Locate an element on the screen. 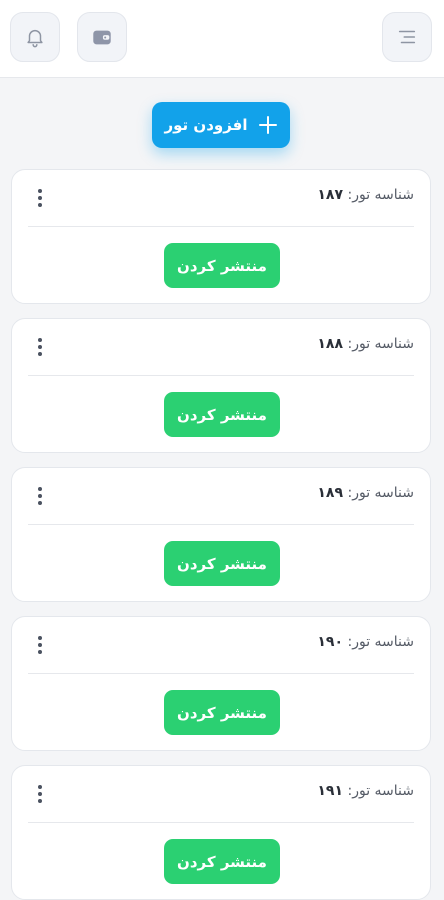 Image resolution: width=444 pixels, height=900 pixels. tour-id-value: ۱۹۰ is located at coordinates (330, 642).